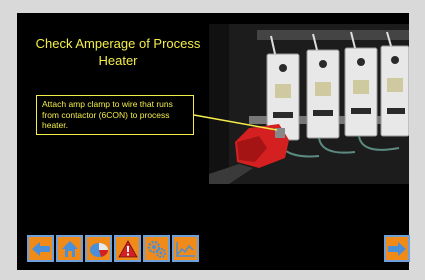 The width and height of the screenshot is (425, 280). I want to click on settings-button, so click(156, 248).